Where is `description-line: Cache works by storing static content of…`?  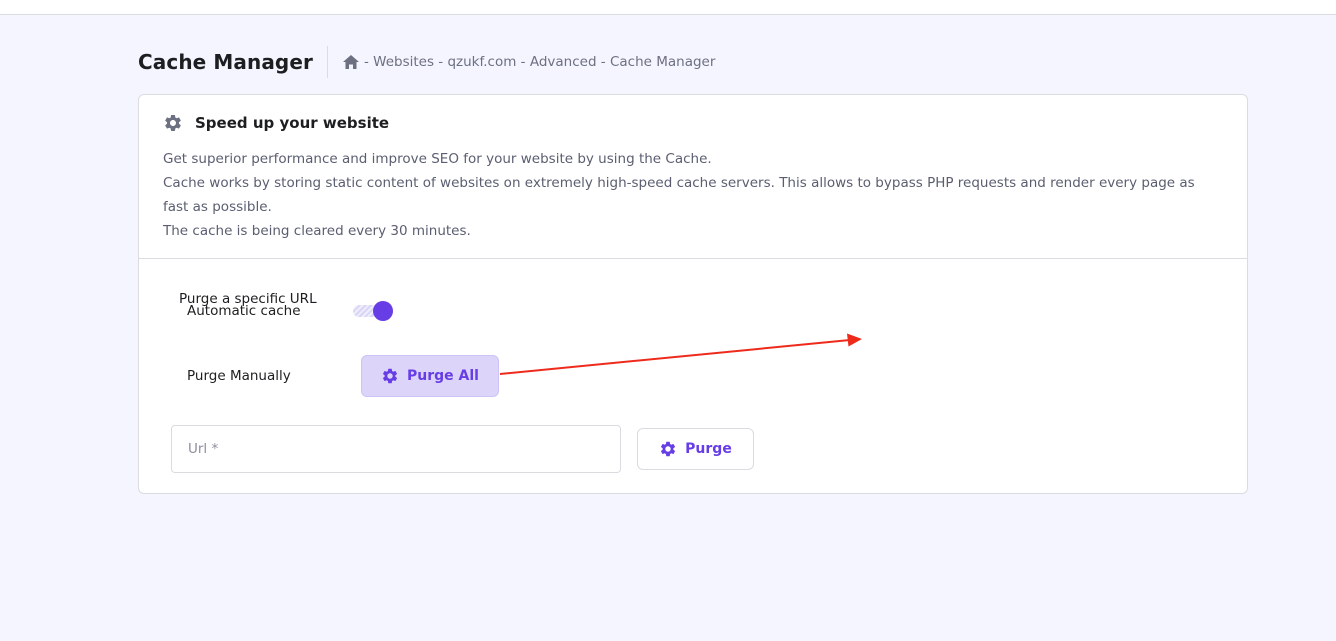 description-line: Cache works by storing static content of… is located at coordinates (679, 195).